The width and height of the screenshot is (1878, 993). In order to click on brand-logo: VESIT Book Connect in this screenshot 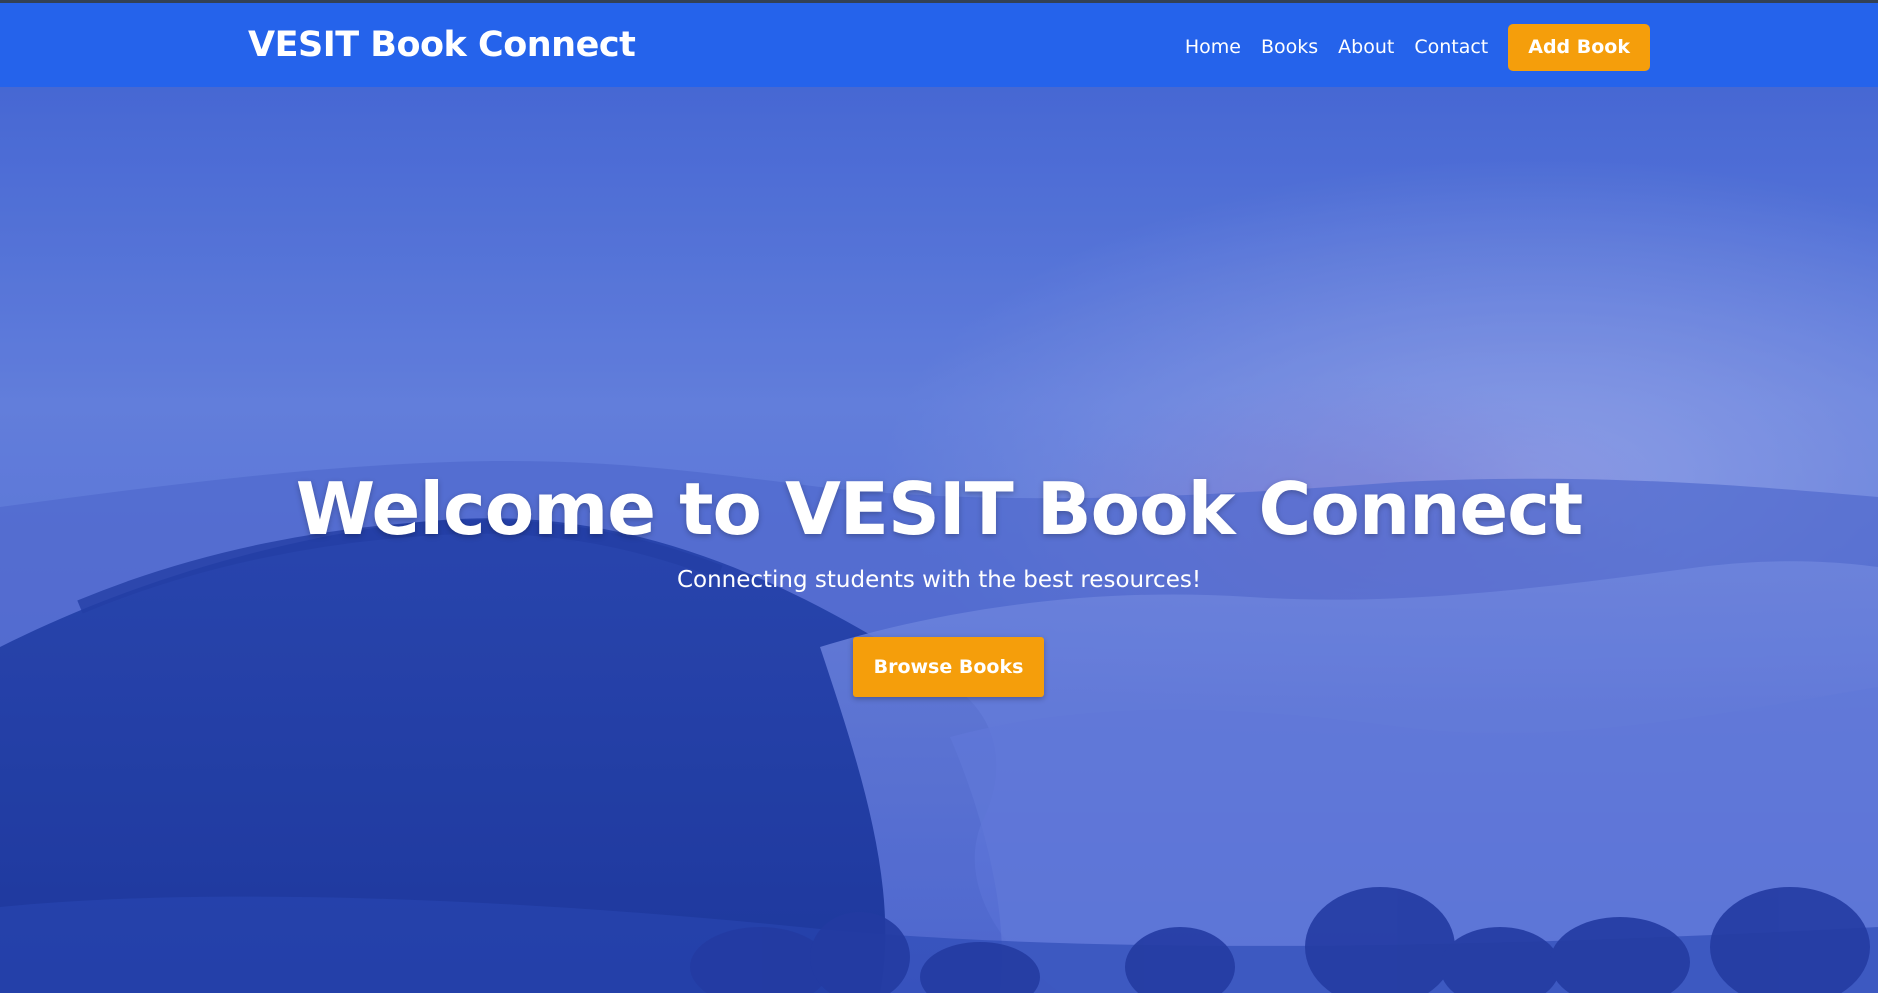, I will do `click(442, 45)`.